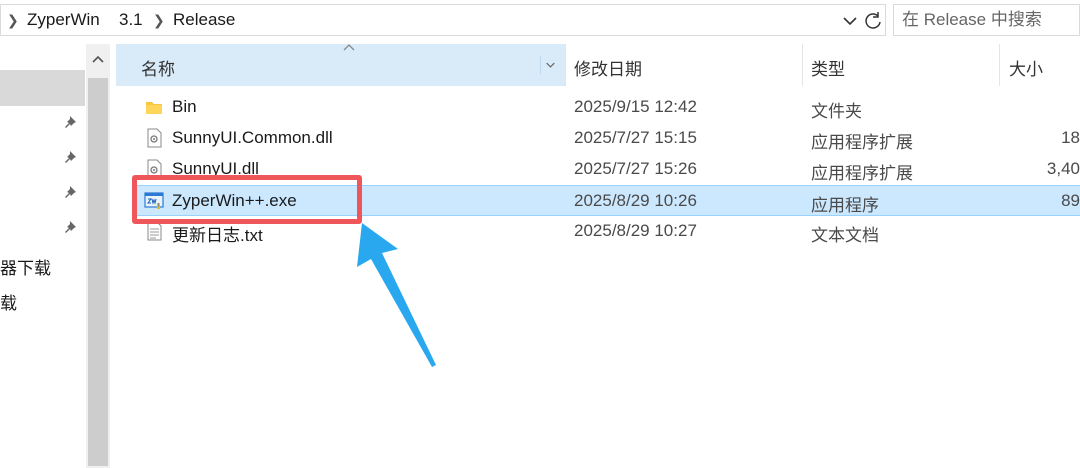 This screenshot has width=1080, height=468. What do you see at coordinates (154, 138) in the screenshot?
I see `dll-file-icon` at bounding box center [154, 138].